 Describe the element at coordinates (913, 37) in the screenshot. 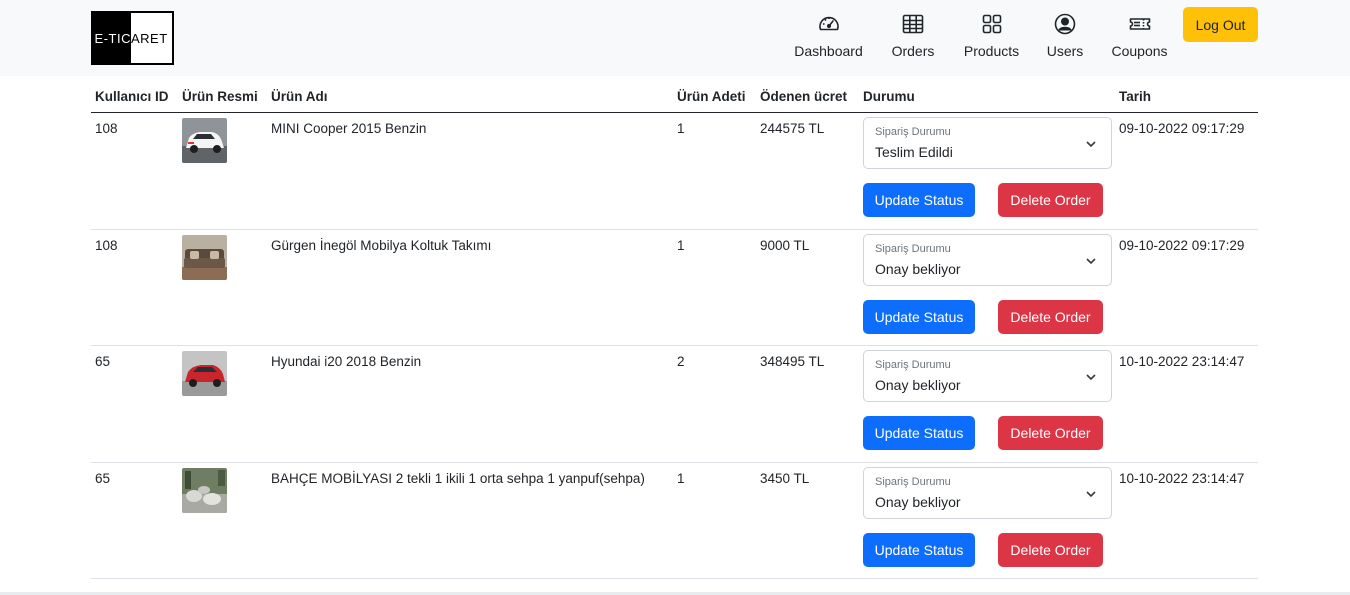

I see `nav-orders: Orders` at that location.